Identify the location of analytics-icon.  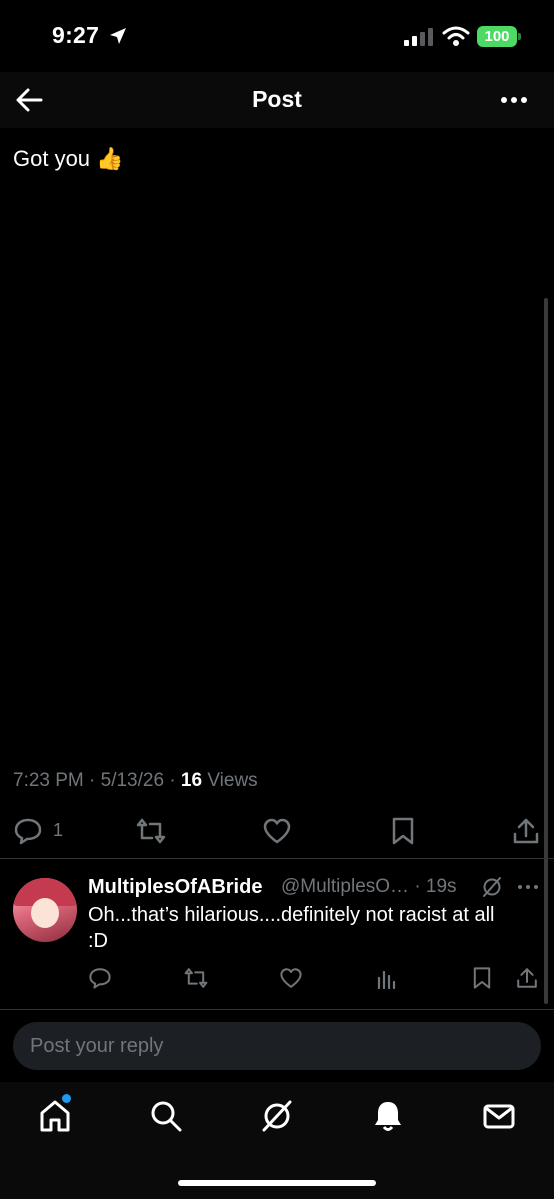
(387, 978).